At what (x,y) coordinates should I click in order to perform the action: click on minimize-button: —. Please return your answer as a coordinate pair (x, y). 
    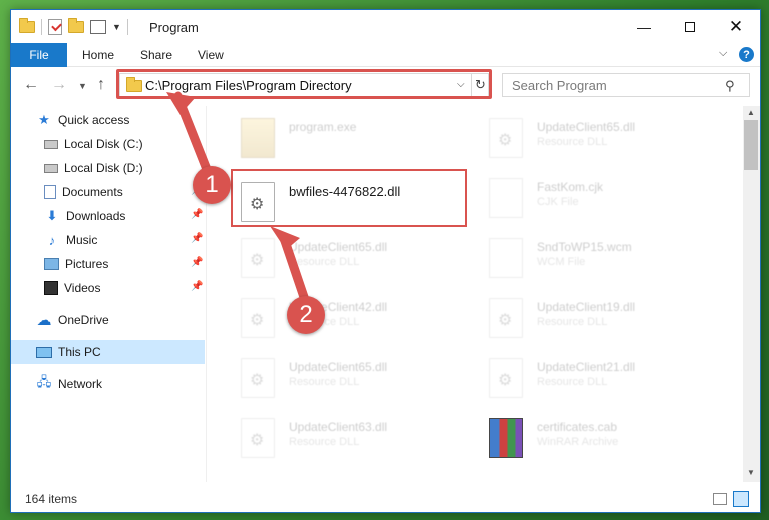
    Looking at the image, I should click on (644, 26).